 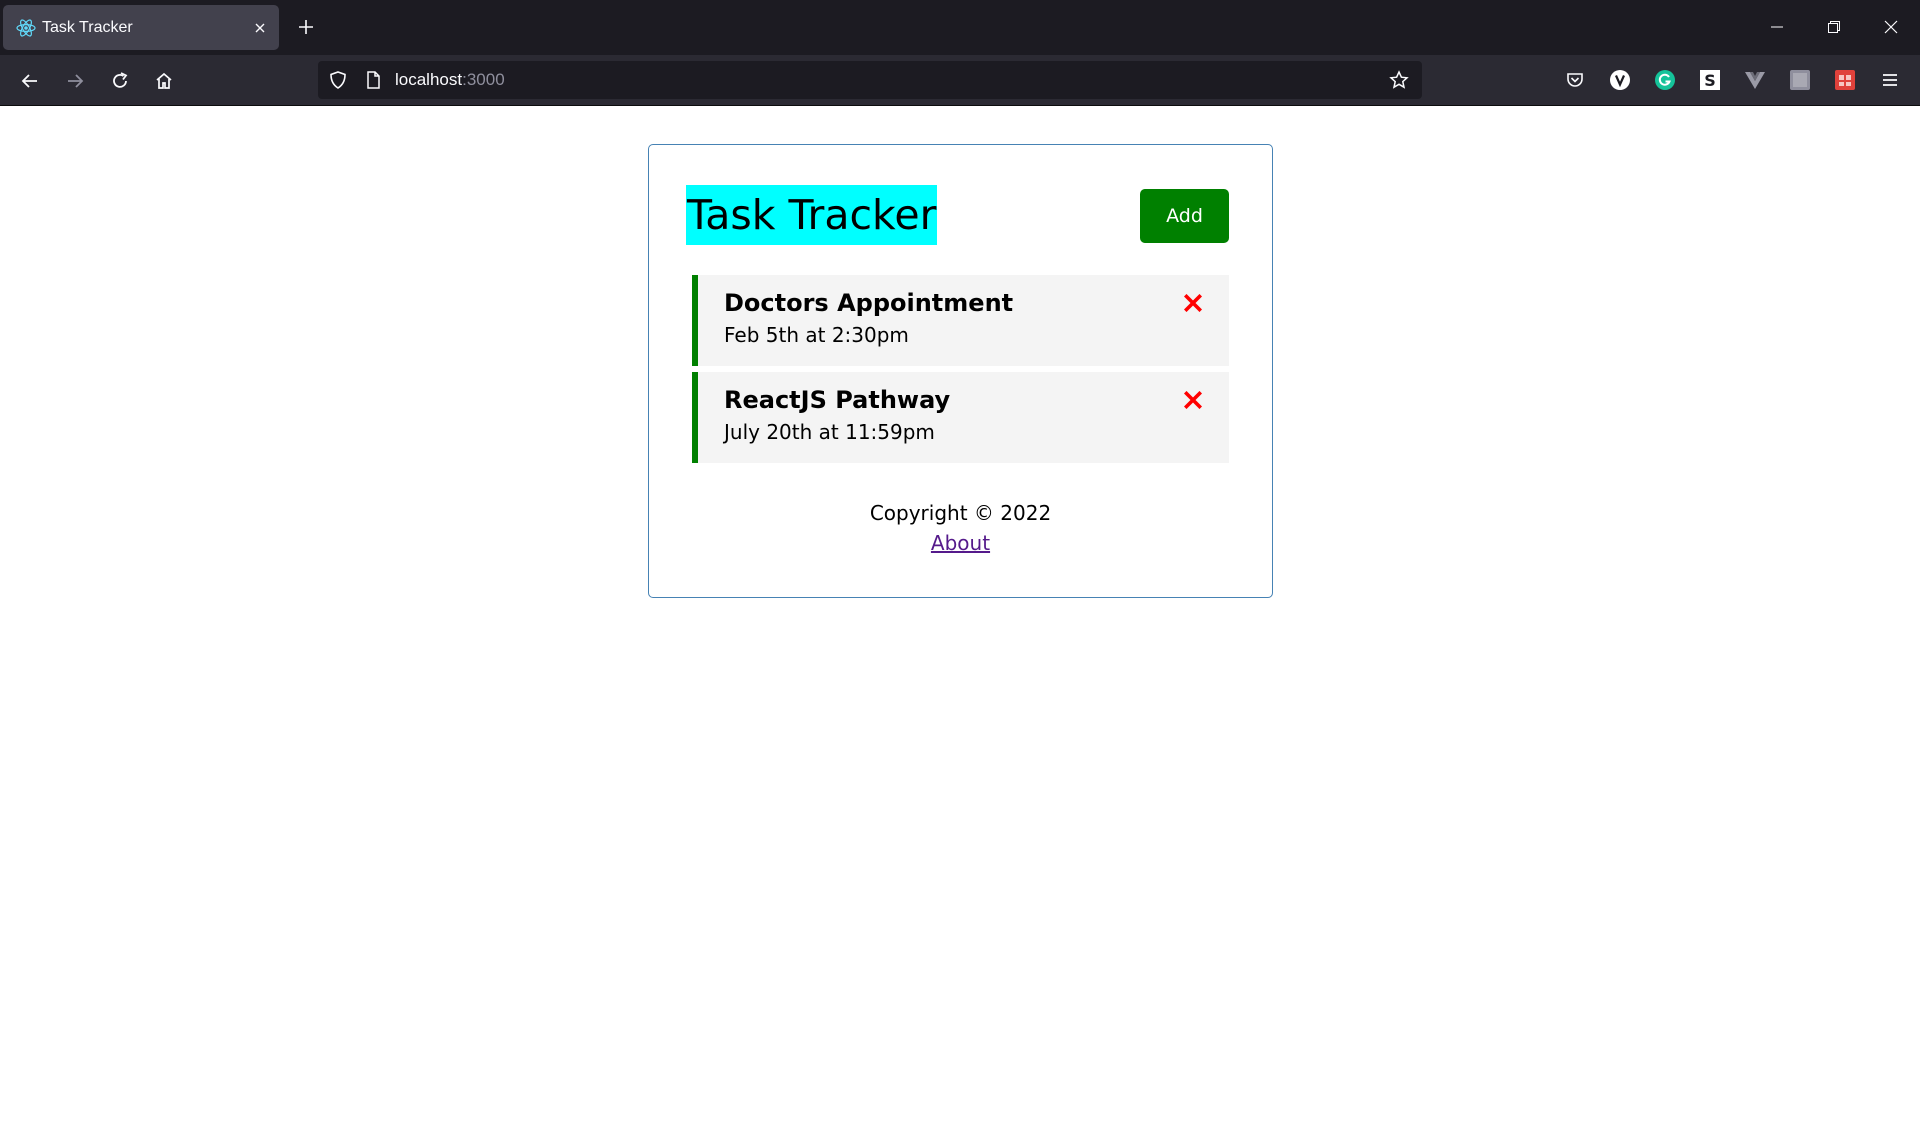 What do you see at coordinates (812, 215) in the screenshot?
I see `page-title: Task Tracker` at bounding box center [812, 215].